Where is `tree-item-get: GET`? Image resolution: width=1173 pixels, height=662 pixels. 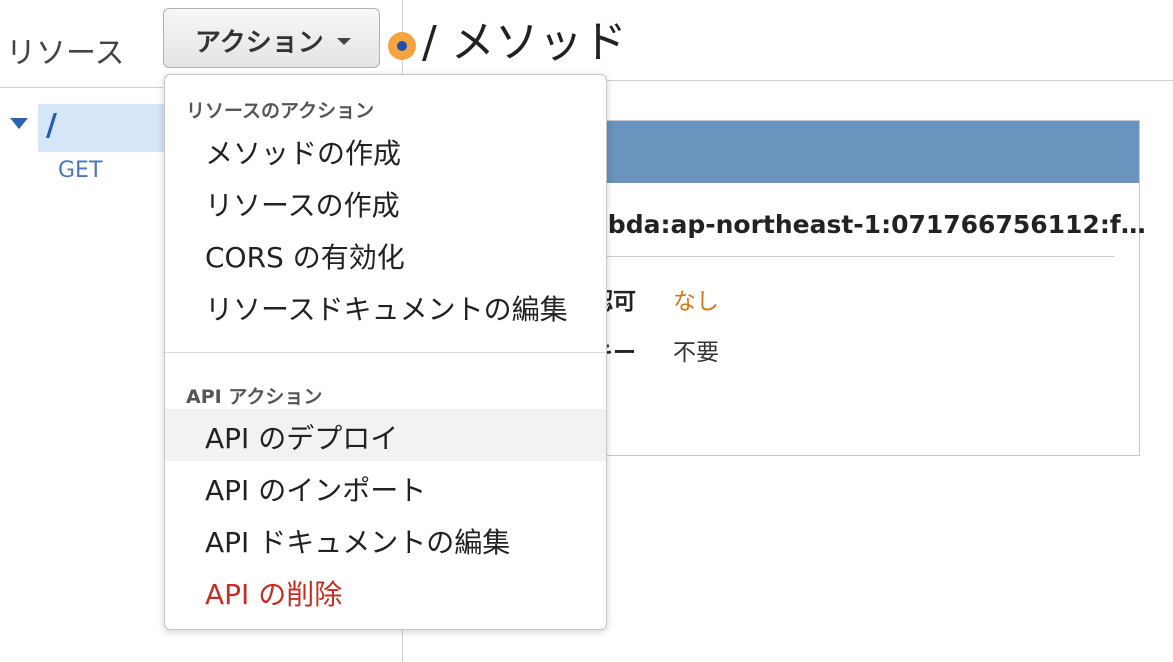 tree-item-get: GET is located at coordinates (80, 170).